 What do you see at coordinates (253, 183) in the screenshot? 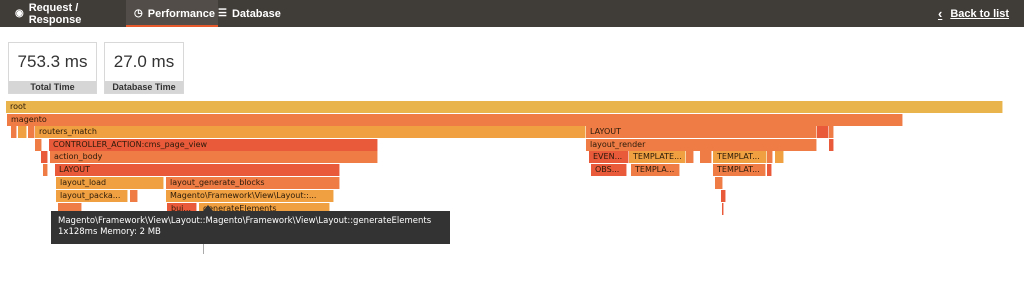
I see `frame-layout-generate-blocks: layout_generate_blocks` at bounding box center [253, 183].